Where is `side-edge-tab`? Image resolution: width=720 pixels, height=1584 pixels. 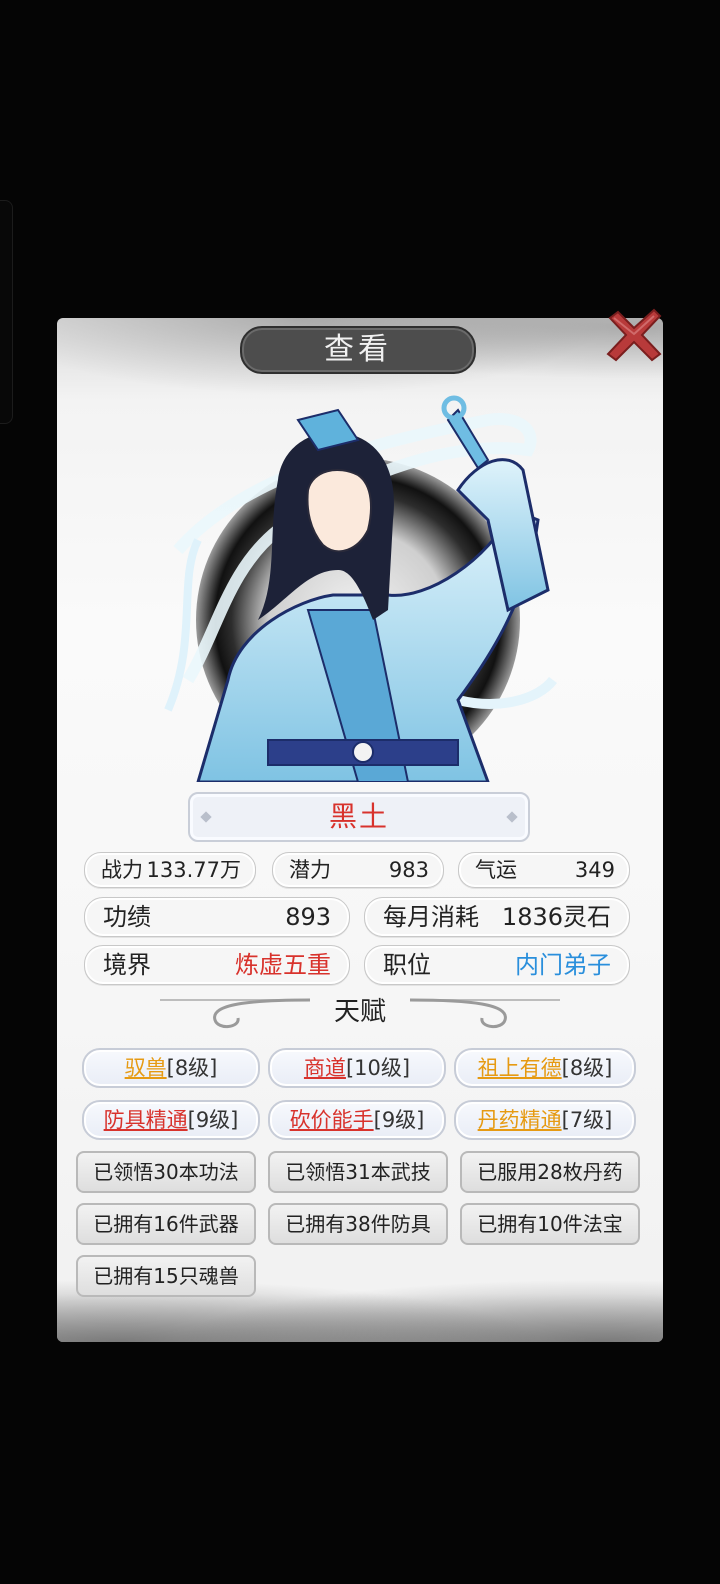
side-edge-tab is located at coordinates (6, 312).